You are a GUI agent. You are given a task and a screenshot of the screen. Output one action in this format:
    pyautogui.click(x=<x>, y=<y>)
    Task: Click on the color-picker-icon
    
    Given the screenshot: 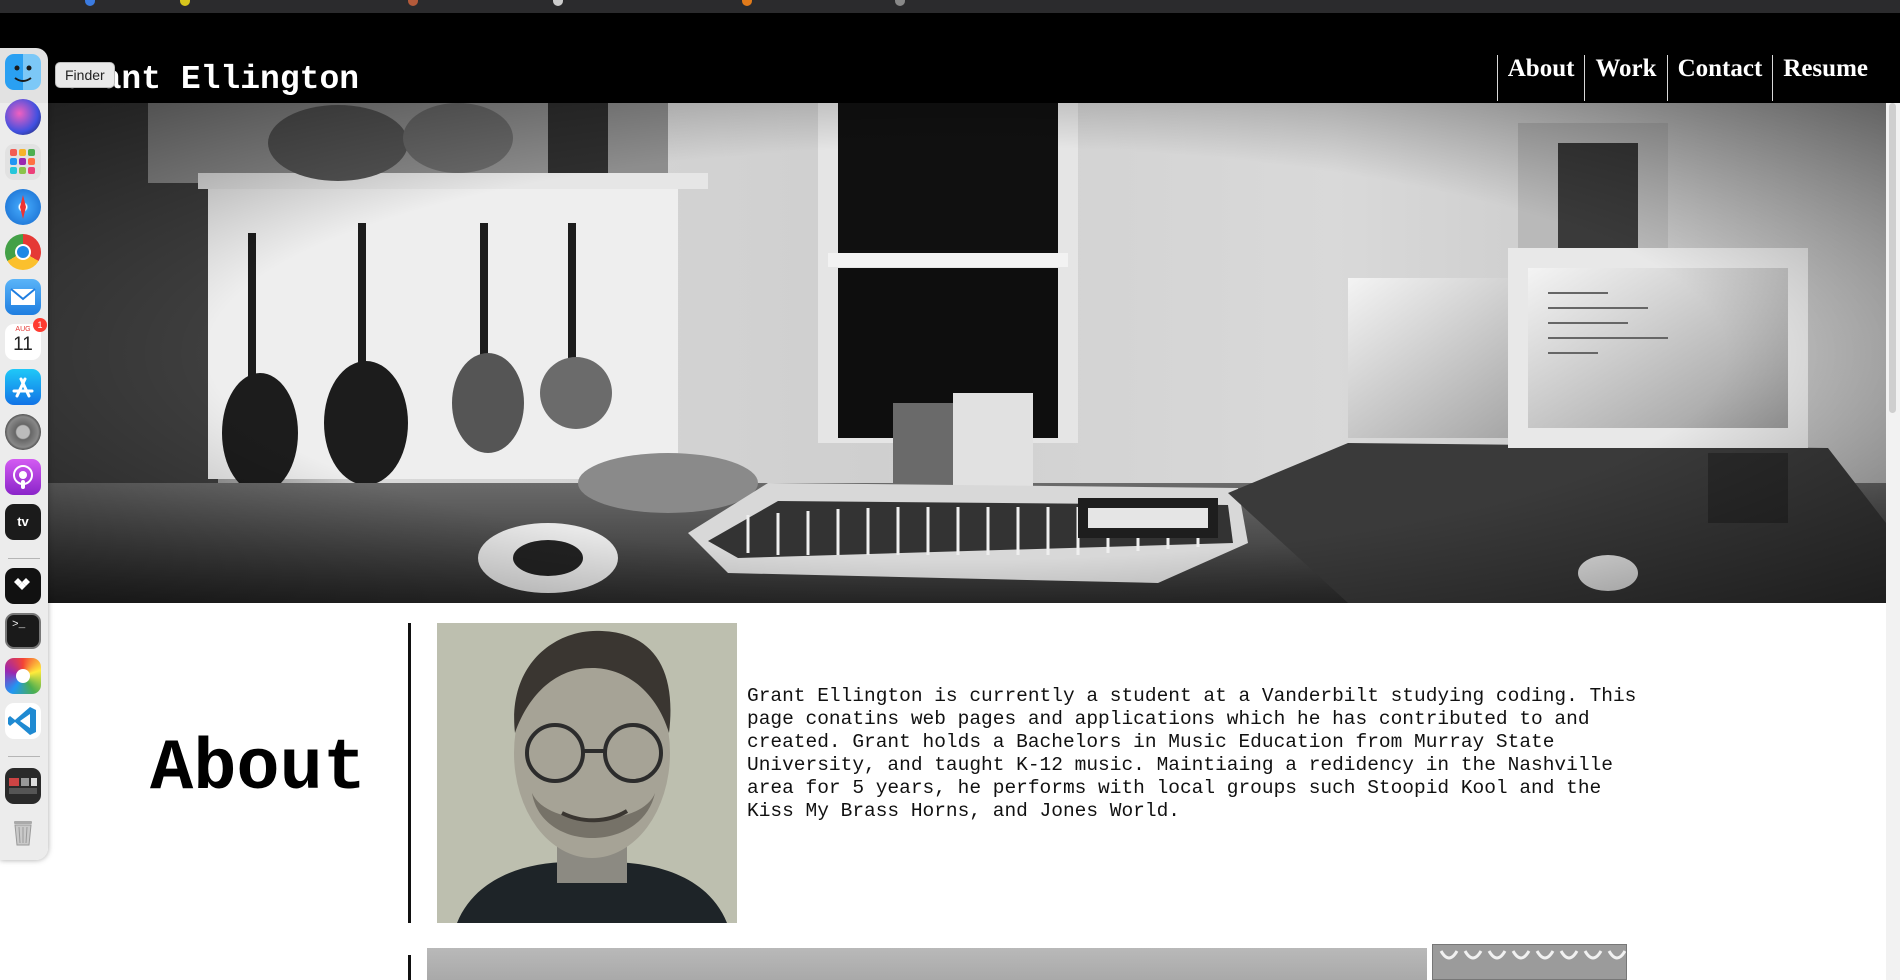 What is the action you would take?
    pyautogui.click(x=23, y=676)
    